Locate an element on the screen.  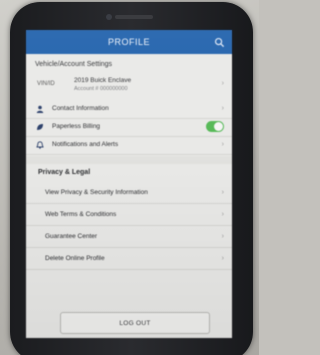
settings-row-paperless: Paperless Billing is located at coordinates (129, 128).